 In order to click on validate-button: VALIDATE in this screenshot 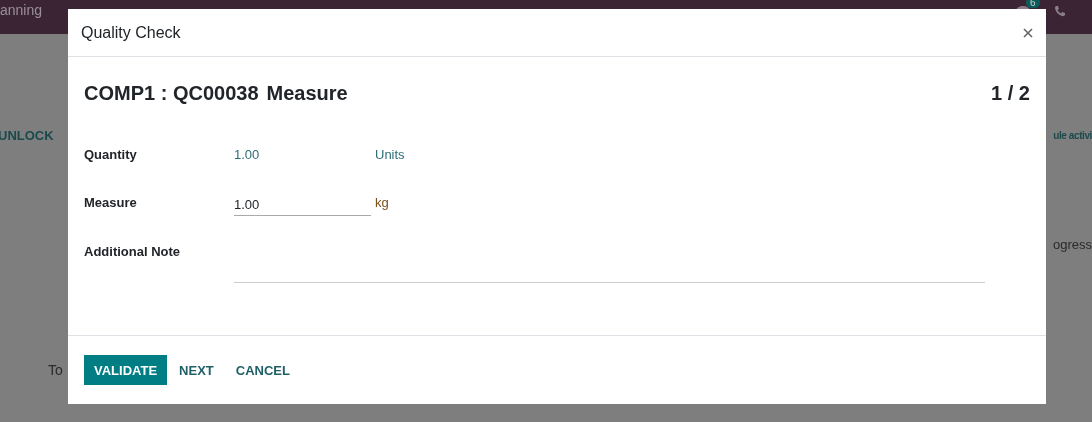, I will do `click(126, 370)`.